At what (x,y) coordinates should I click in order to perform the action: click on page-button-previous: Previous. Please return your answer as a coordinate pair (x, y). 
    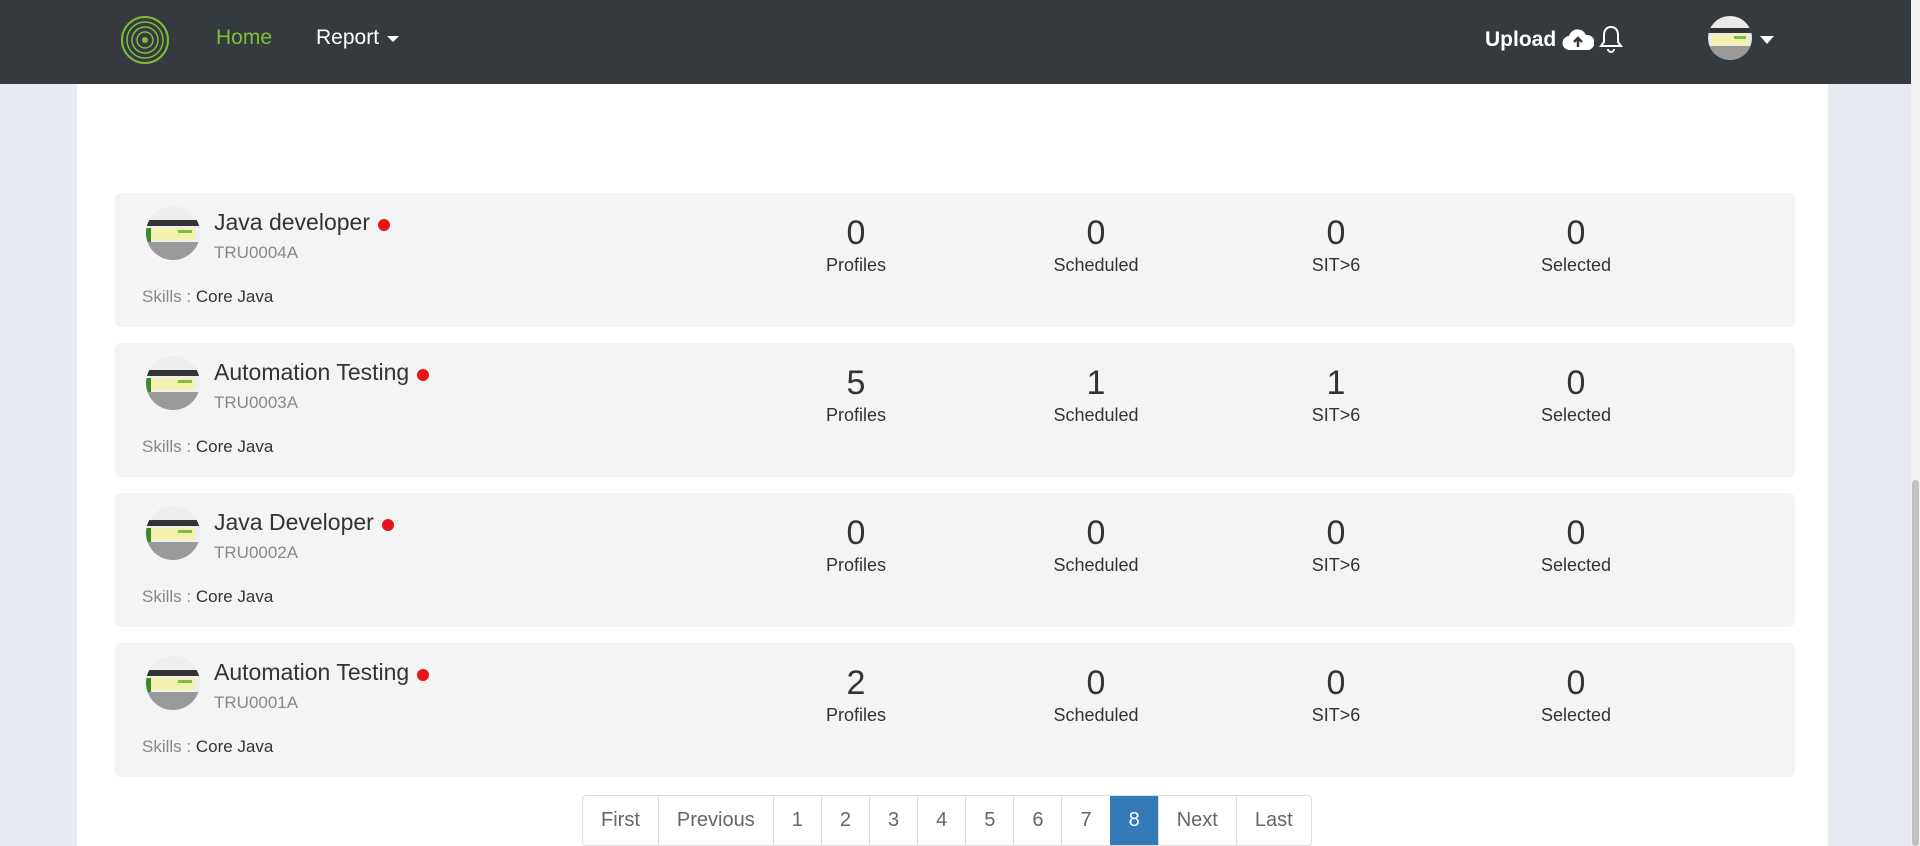
    Looking at the image, I should click on (715, 820).